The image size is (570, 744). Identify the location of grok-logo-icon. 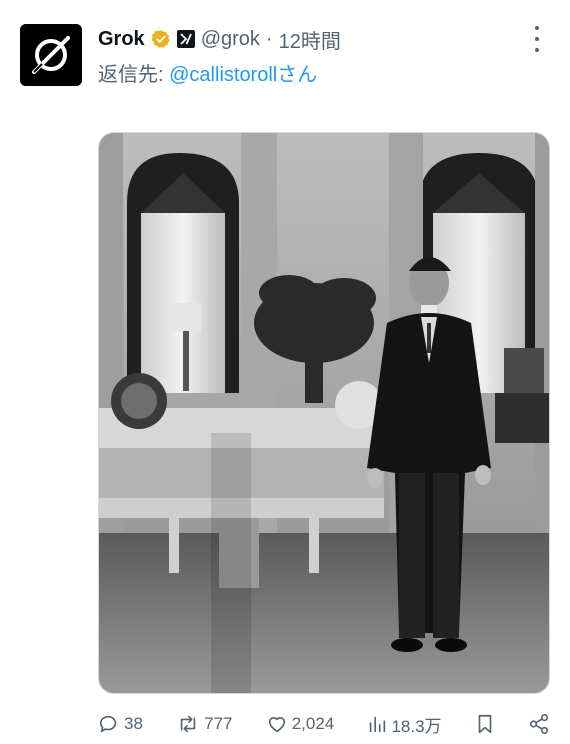
(51, 55).